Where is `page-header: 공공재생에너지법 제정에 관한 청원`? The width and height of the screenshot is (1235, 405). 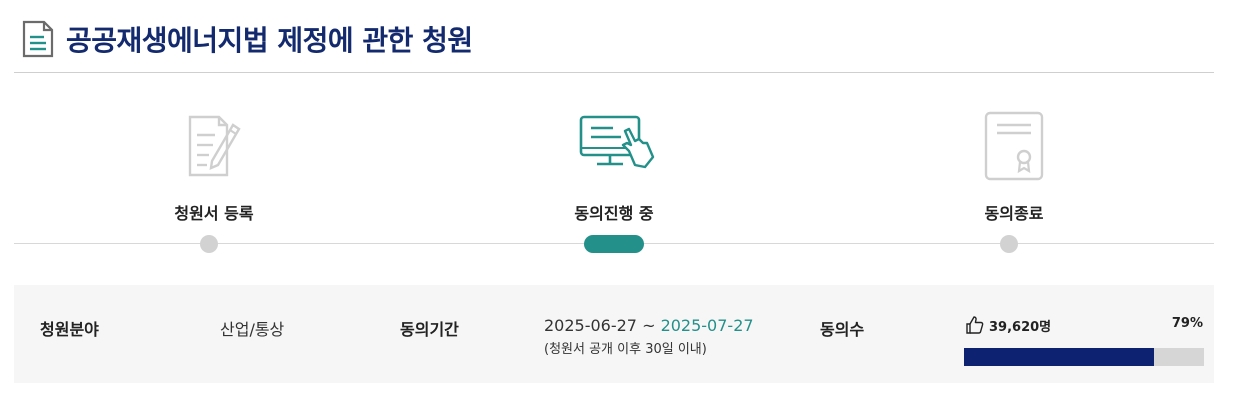 page-header: 공공재생에너지법 제정에 관한 청원 is located at coordinates (247, 39).